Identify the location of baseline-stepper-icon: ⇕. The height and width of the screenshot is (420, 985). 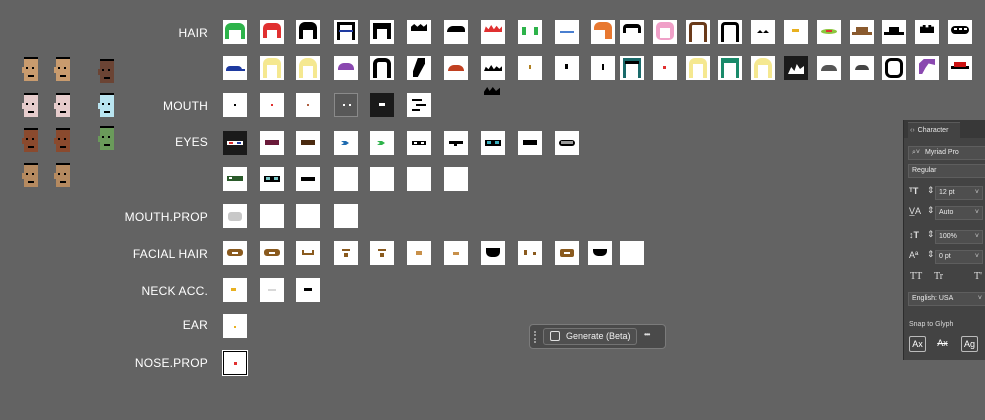
(931, 254).